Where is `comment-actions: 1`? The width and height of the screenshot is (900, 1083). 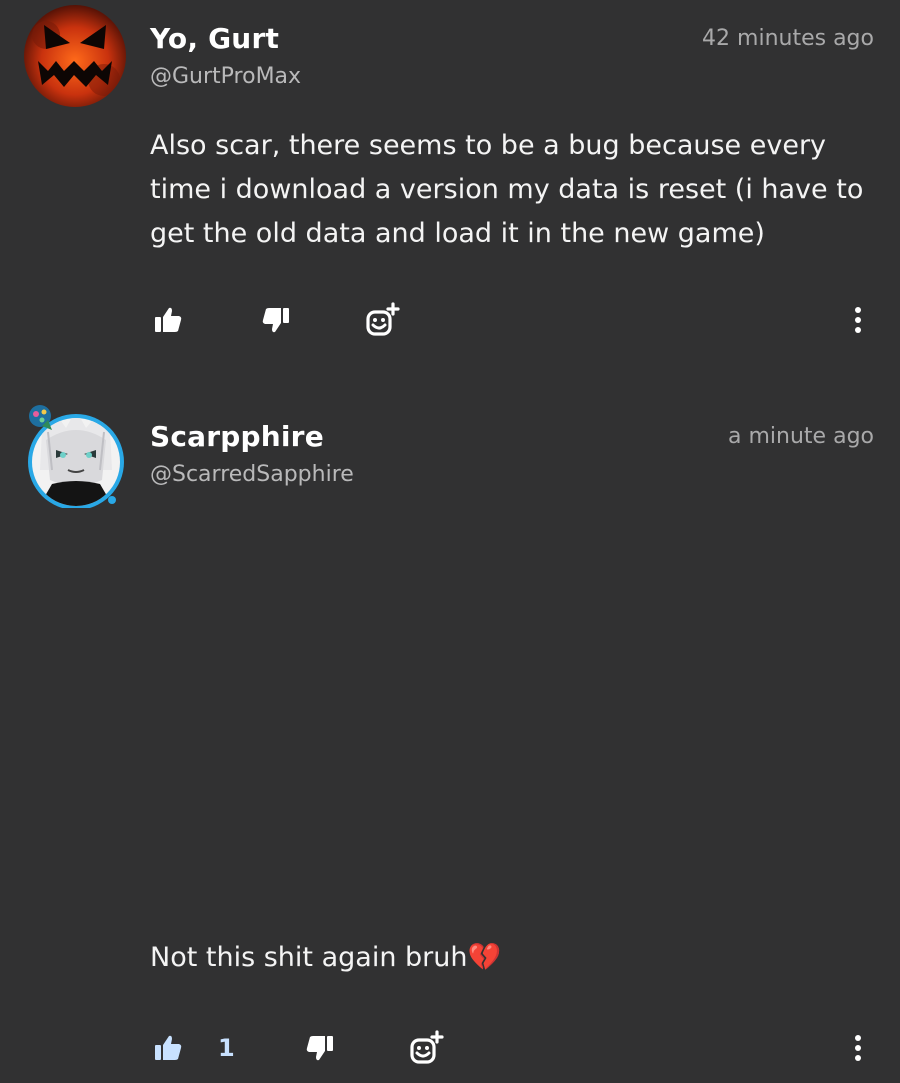 comment-actions: 1 is located at coordinates (450, 1048).